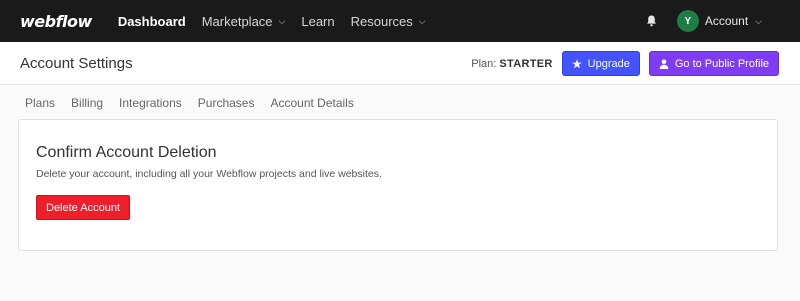 This screenshot has width=800, height=301. I want to click on top-right-controls: Y Account ⌵, so click(703, 21).